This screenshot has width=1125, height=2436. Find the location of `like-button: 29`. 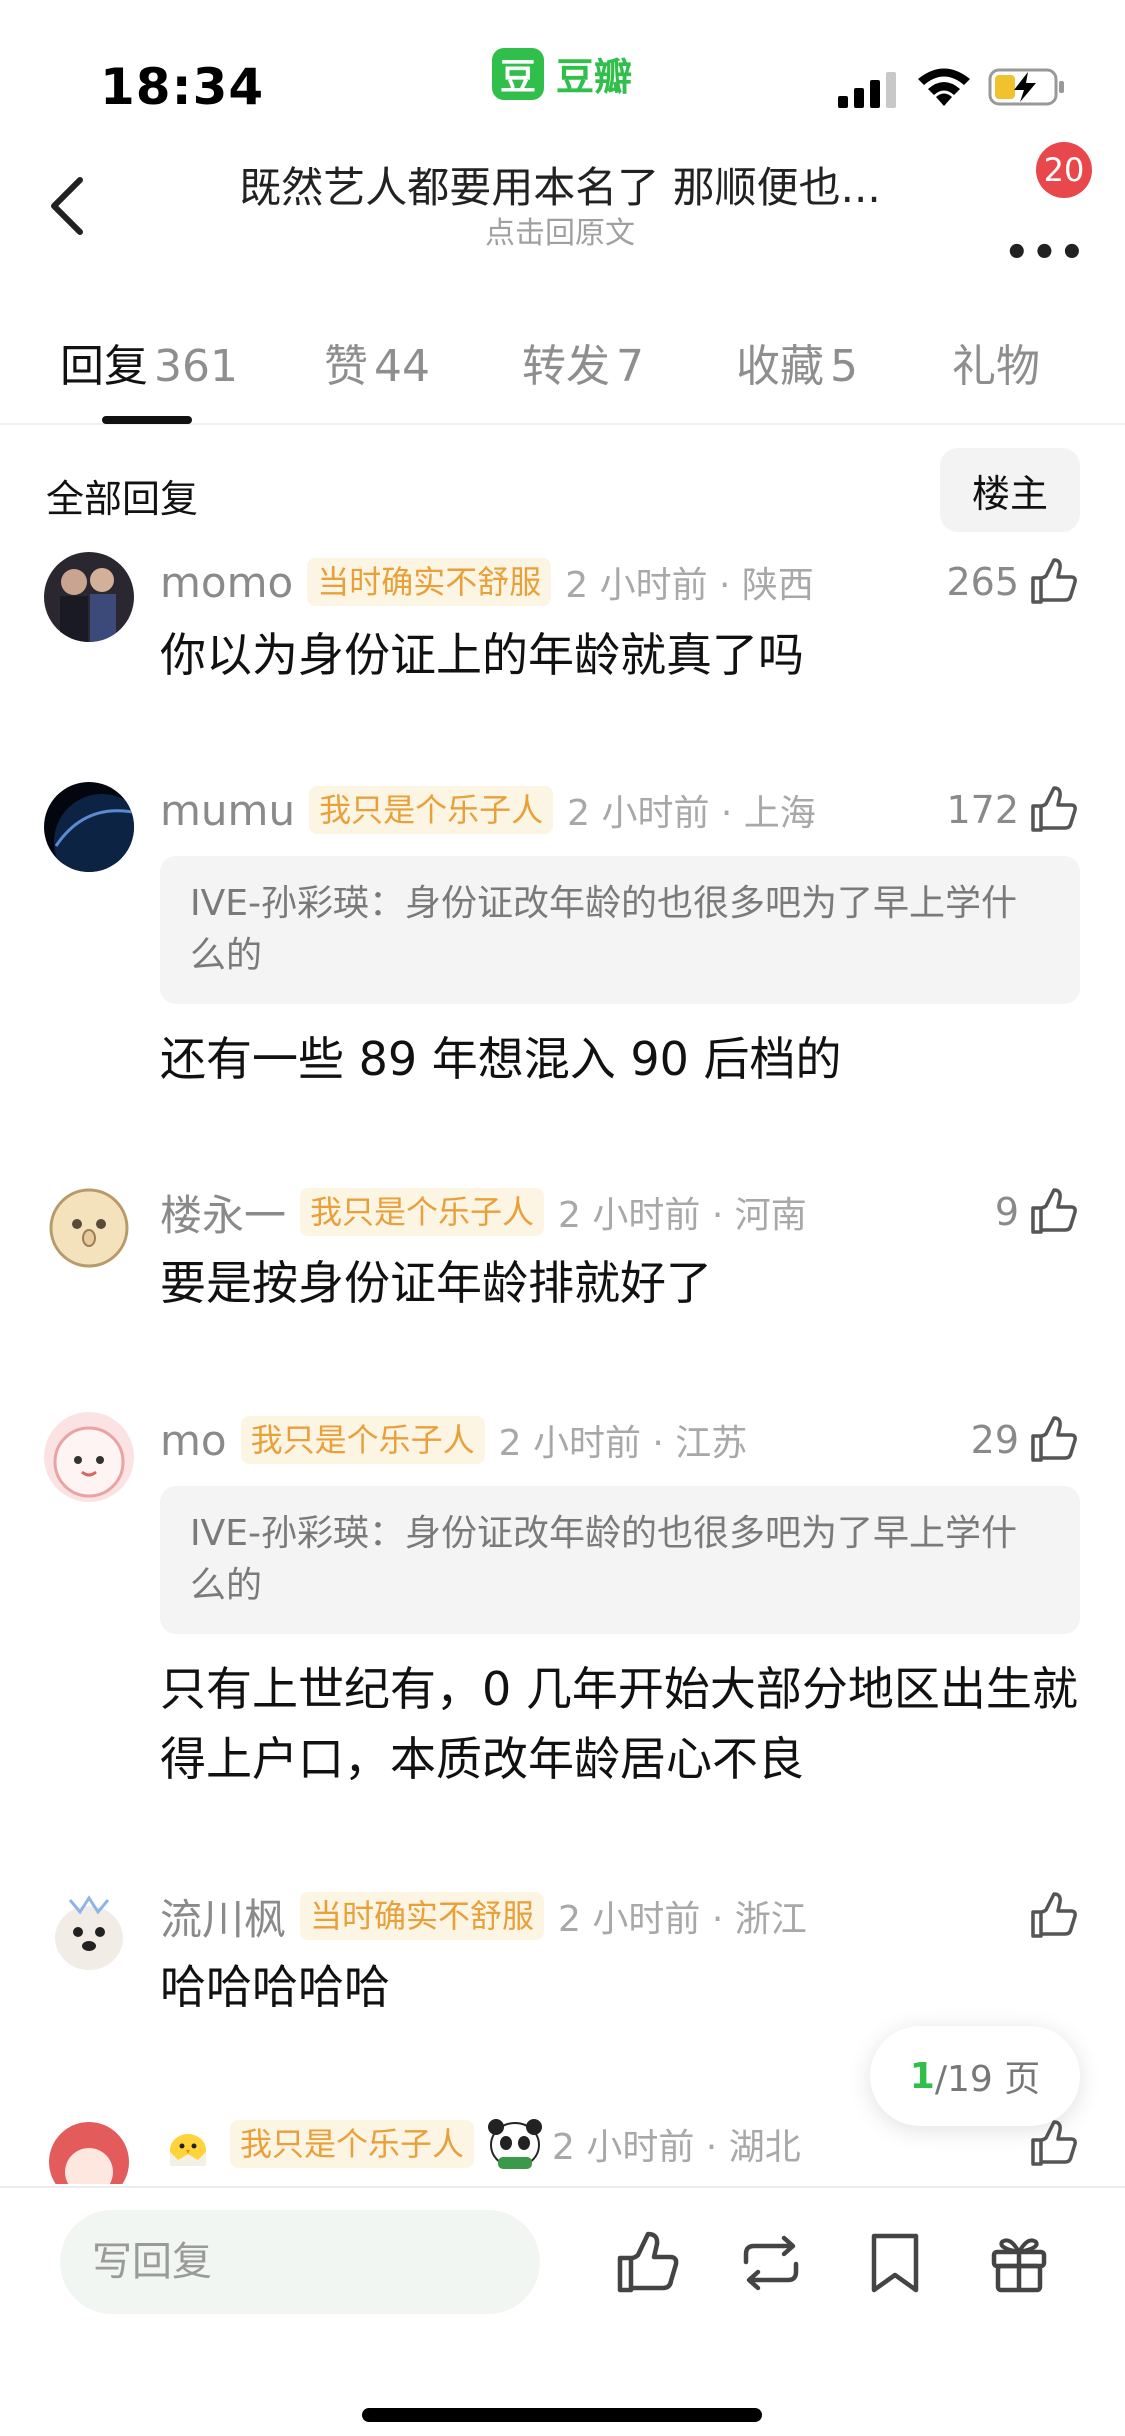

like-button: 29 is located at coordinates (1025, 1440).